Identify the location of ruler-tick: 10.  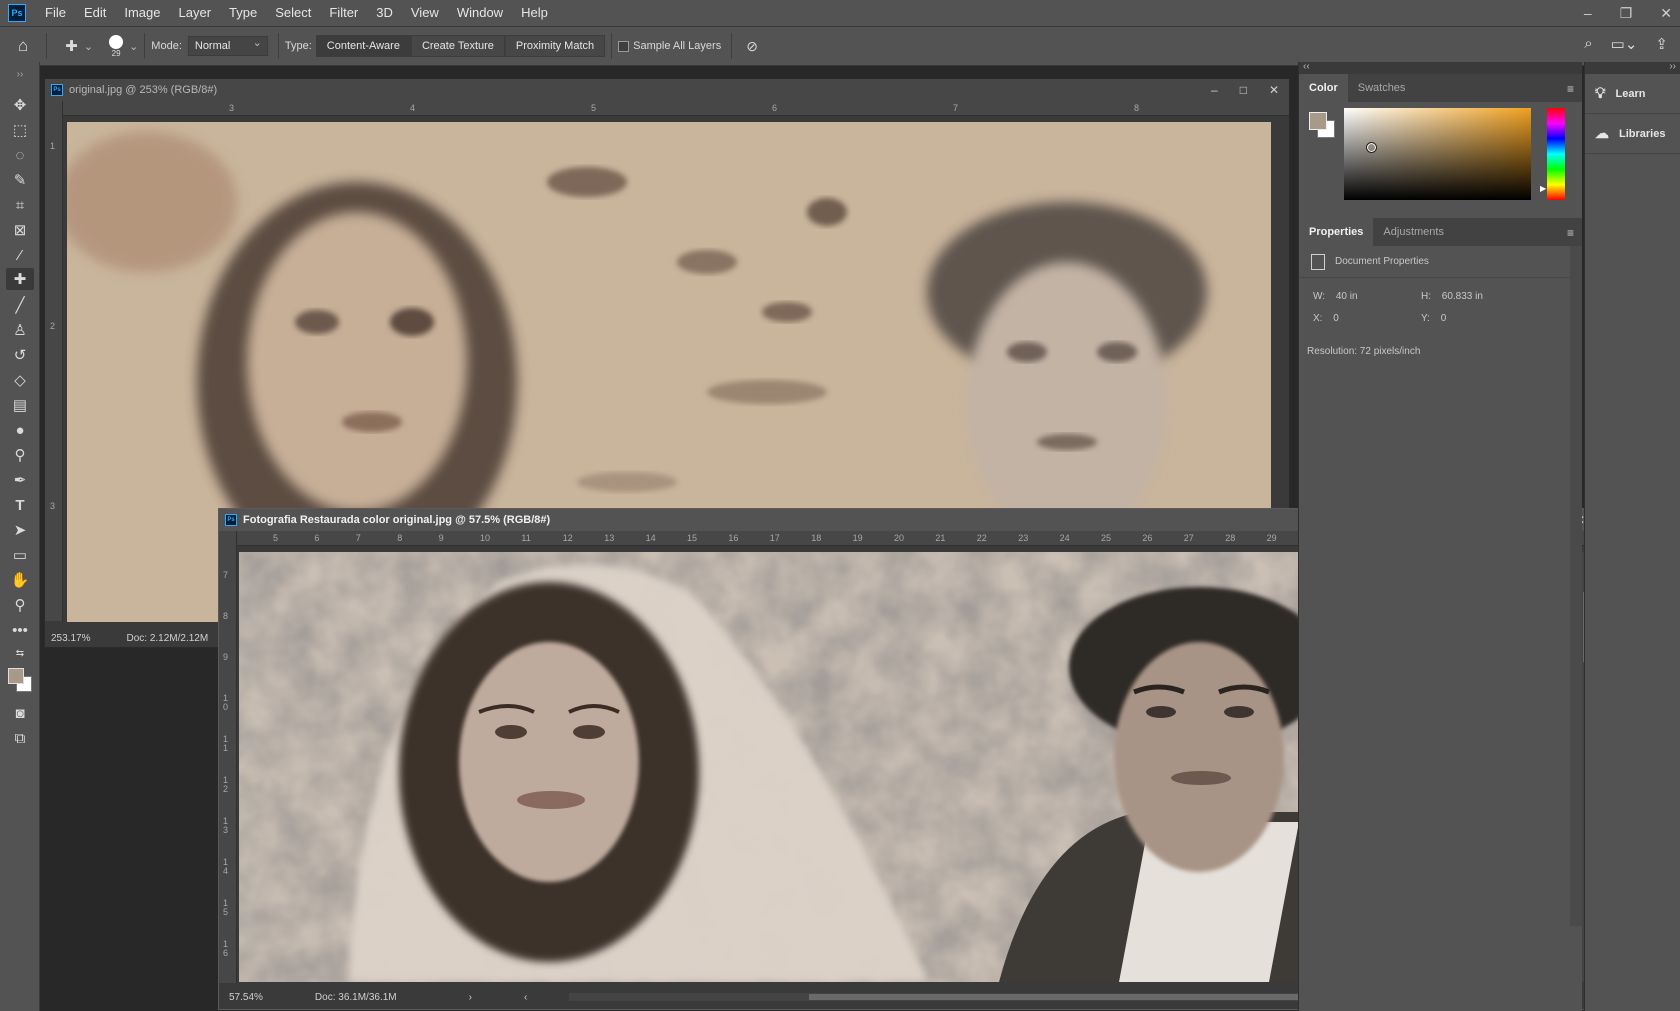
(485, 538).